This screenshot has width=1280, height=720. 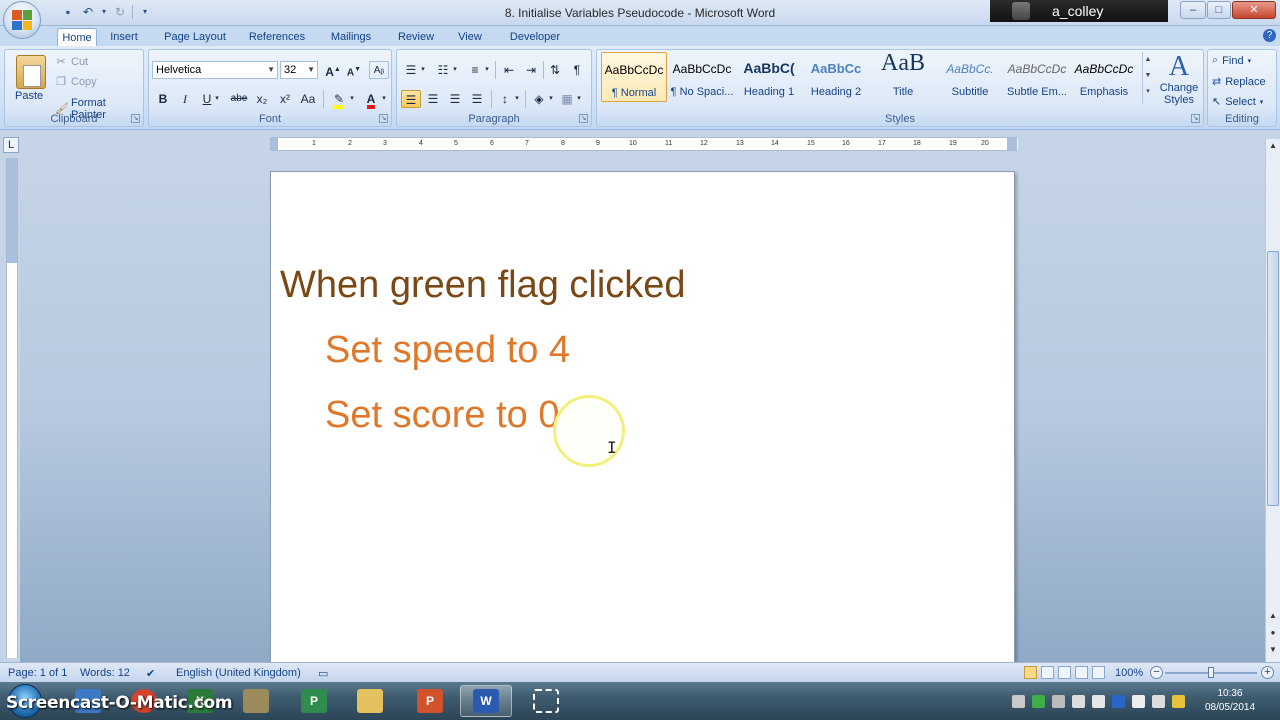 What do you see at coordinates (105, 673) in the screenshot?
I see `word-count: Words: 12` at bounding box center [105, 673].